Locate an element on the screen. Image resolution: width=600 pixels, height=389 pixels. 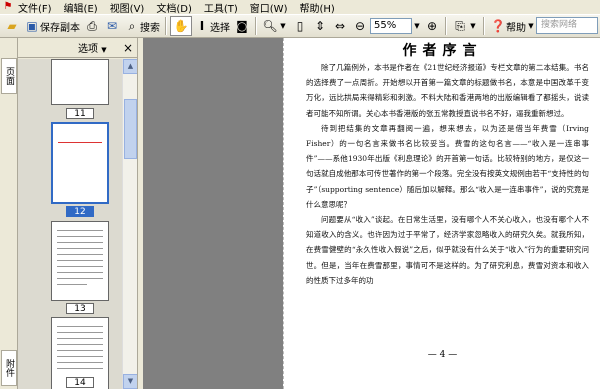
fit-page-button: ⇕ is located at coordinates (320, 26).